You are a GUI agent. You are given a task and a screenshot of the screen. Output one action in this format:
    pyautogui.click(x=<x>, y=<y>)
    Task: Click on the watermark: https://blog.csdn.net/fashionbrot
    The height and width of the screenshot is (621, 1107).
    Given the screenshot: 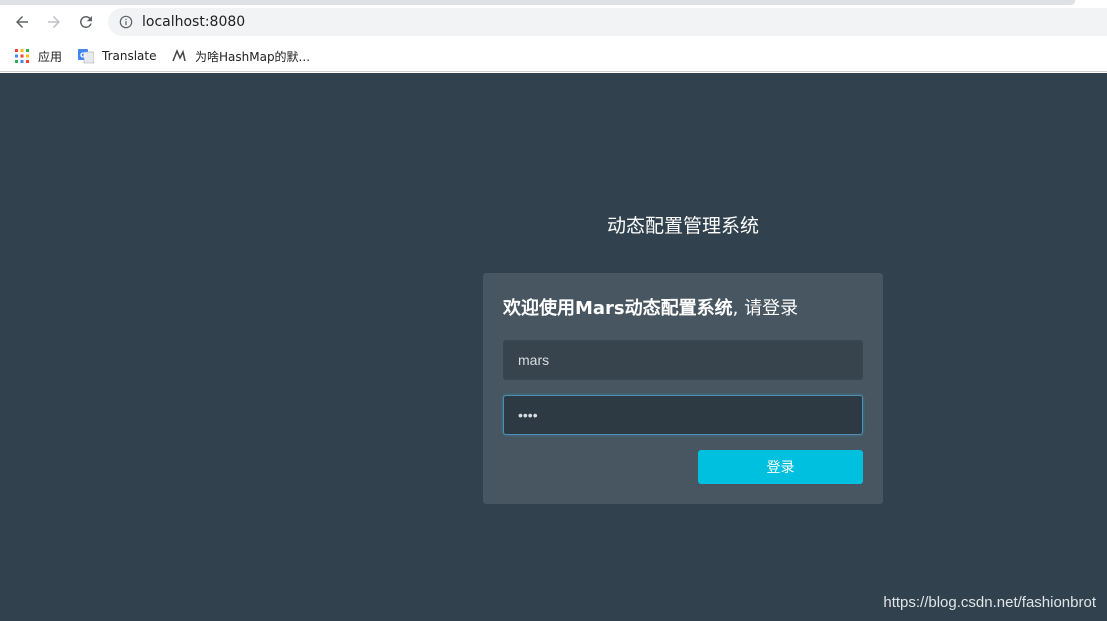 What is the action you would take?
    pyautogui.click(x=989, y=602)
    